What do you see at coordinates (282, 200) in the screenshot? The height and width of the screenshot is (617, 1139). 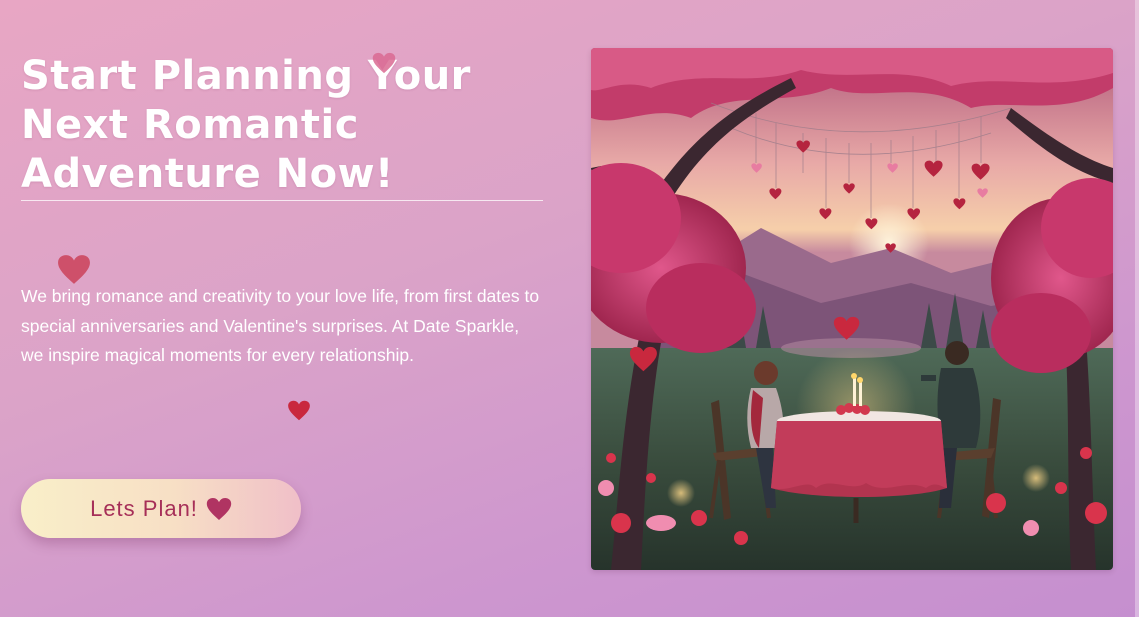 I see `headline-divider` at bounding box center [282, 200].